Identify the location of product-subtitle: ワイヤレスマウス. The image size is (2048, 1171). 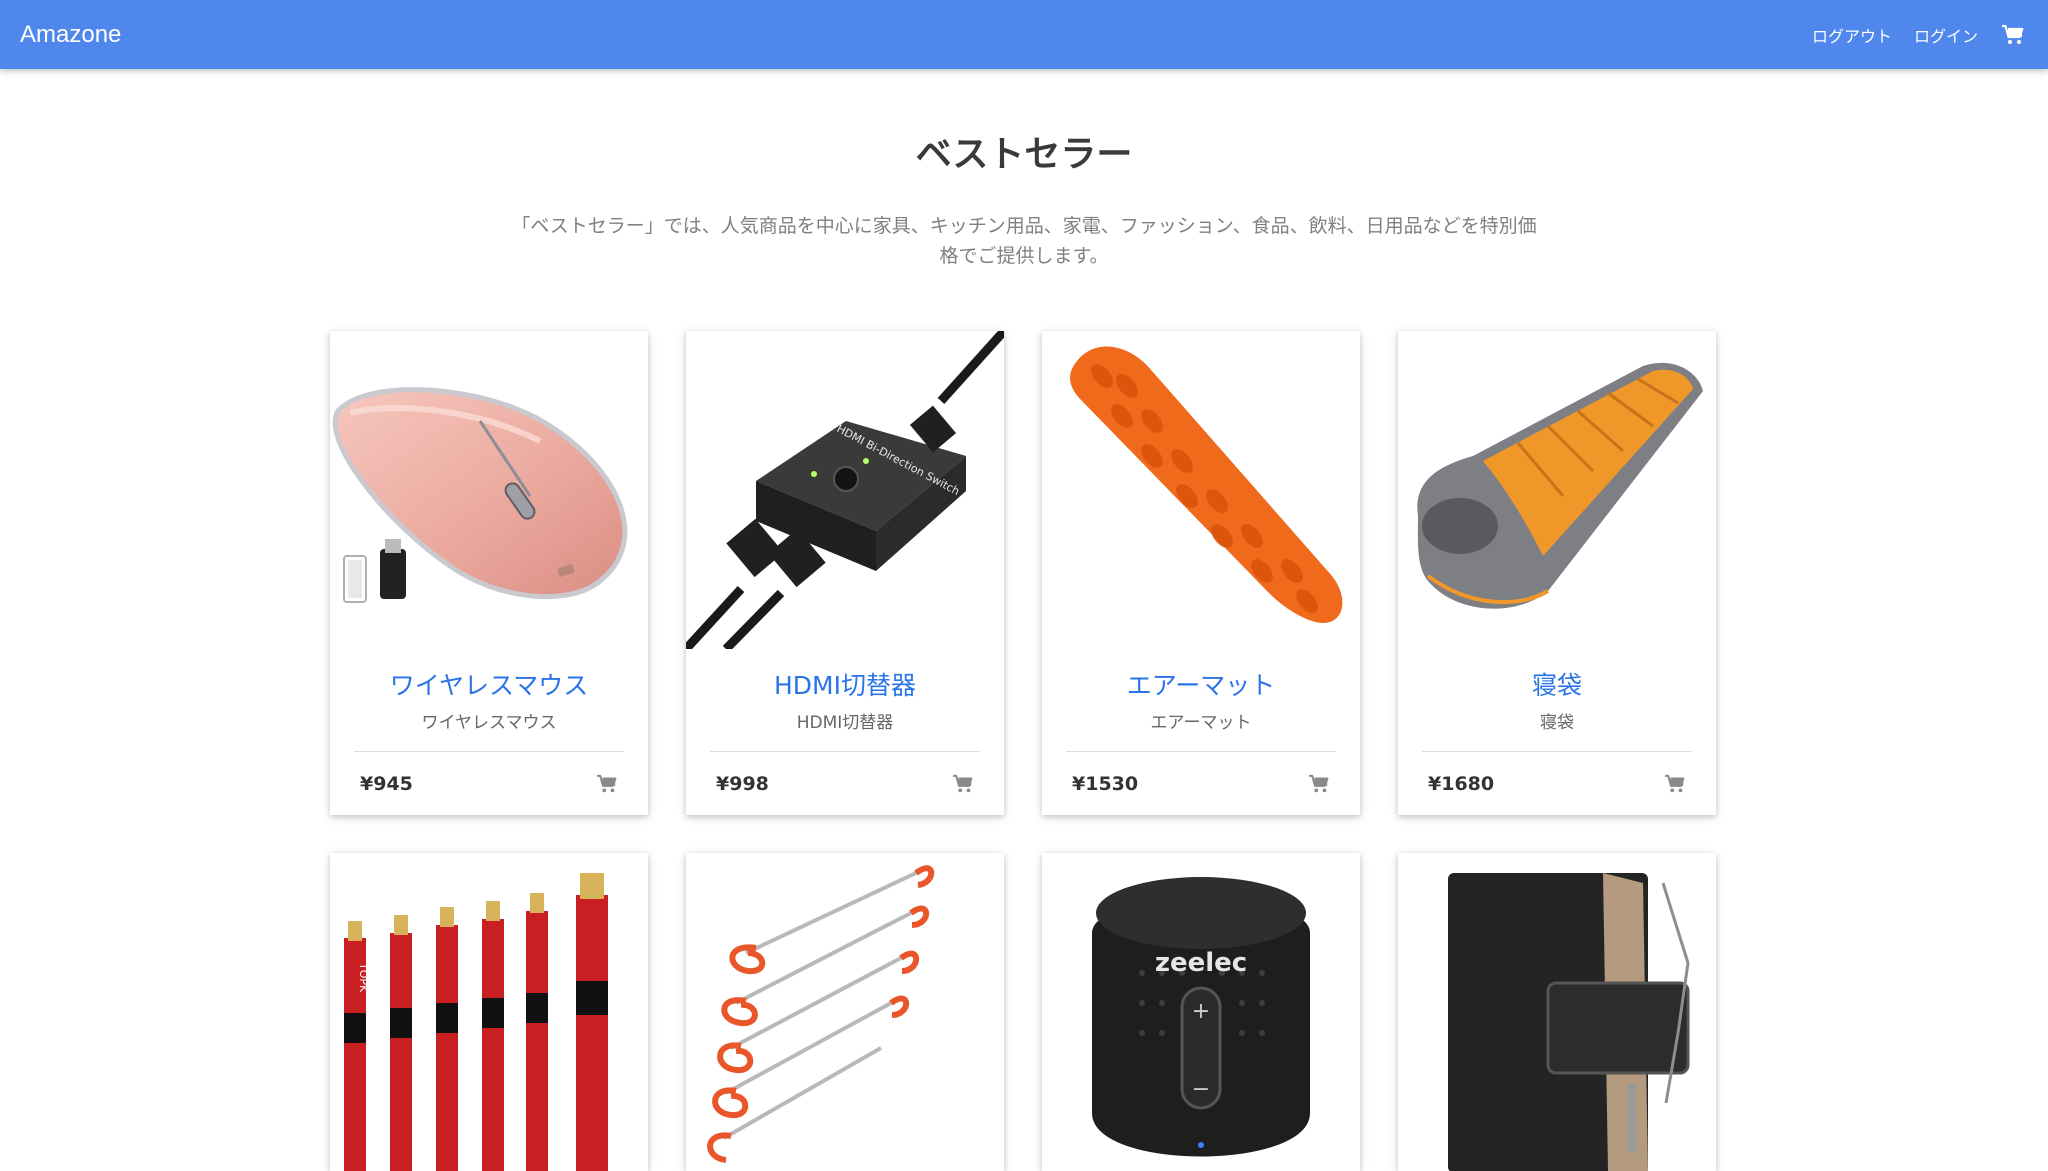
(489, 723).